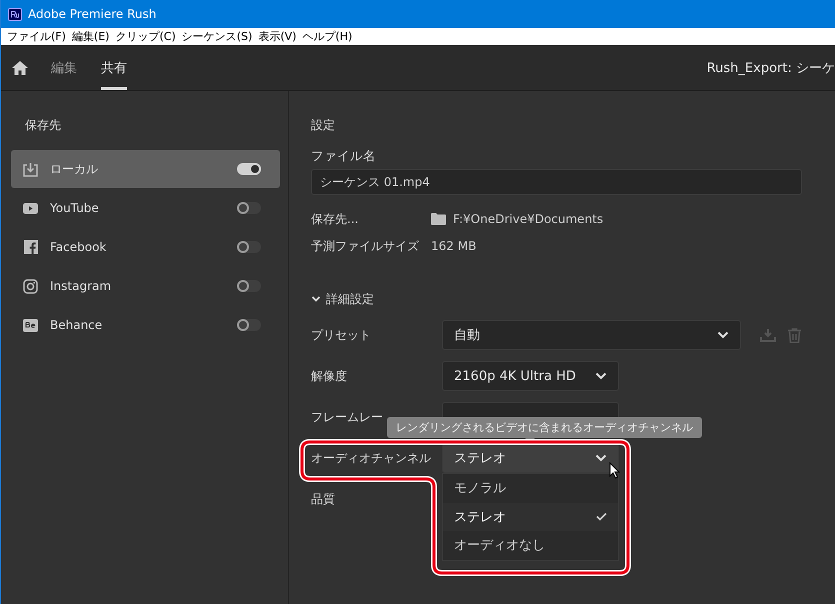 Image resolution: width=835 pixels, height=604 pixels. Describe the element at coordinates (770, 68) in the screenshot. I see `project-title: Rush_Export: シーケ` at that location.